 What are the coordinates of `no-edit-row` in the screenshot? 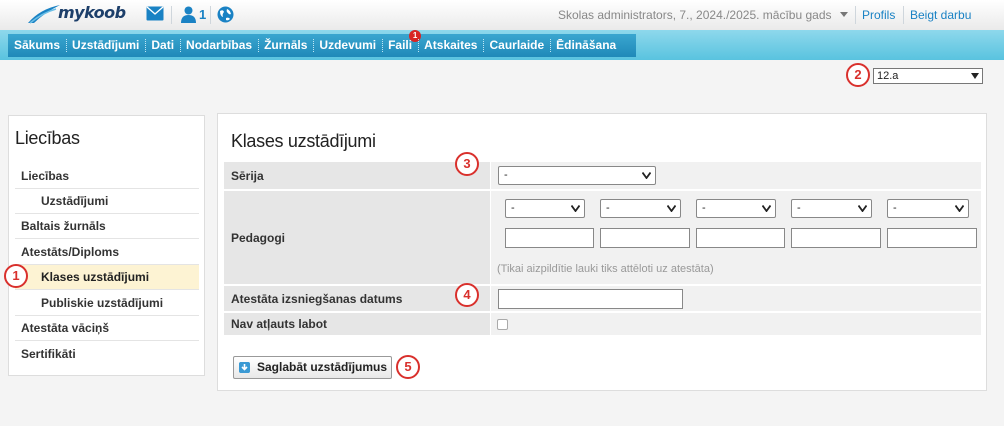 It's located at (736, 324).